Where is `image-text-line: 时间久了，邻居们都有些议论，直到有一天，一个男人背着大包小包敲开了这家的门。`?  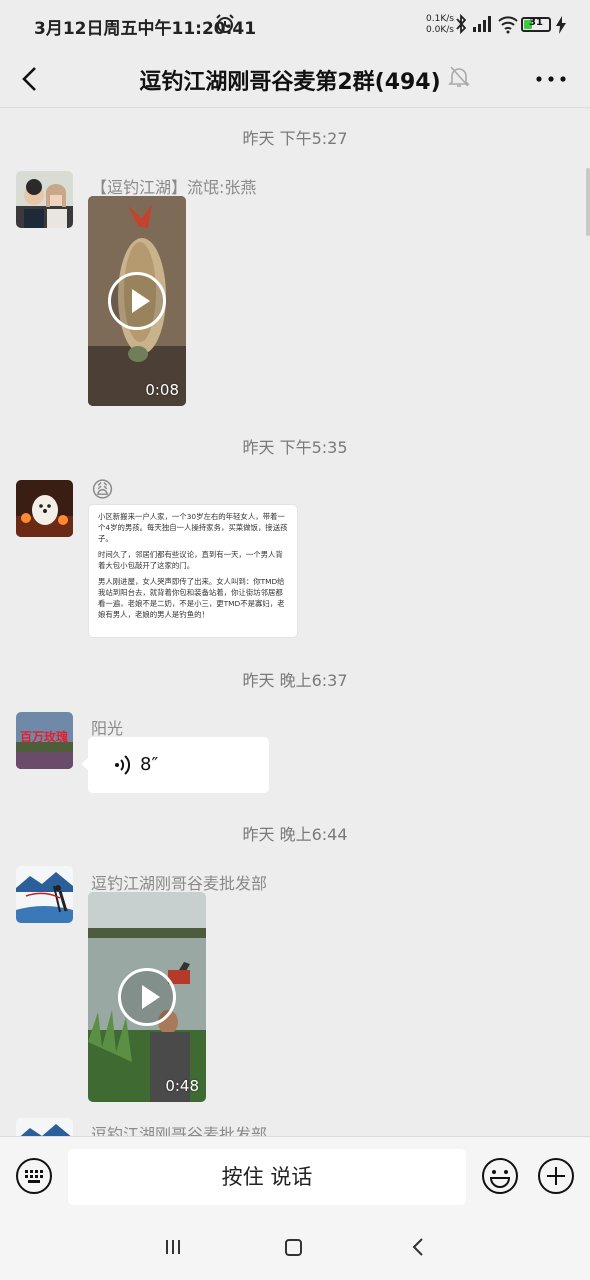 image-text-line: 时间久了，邻居们都有些议论，直到有一天，一个男人背着大包小包敲开了这家的门。 is located at coordinates (190, 560).